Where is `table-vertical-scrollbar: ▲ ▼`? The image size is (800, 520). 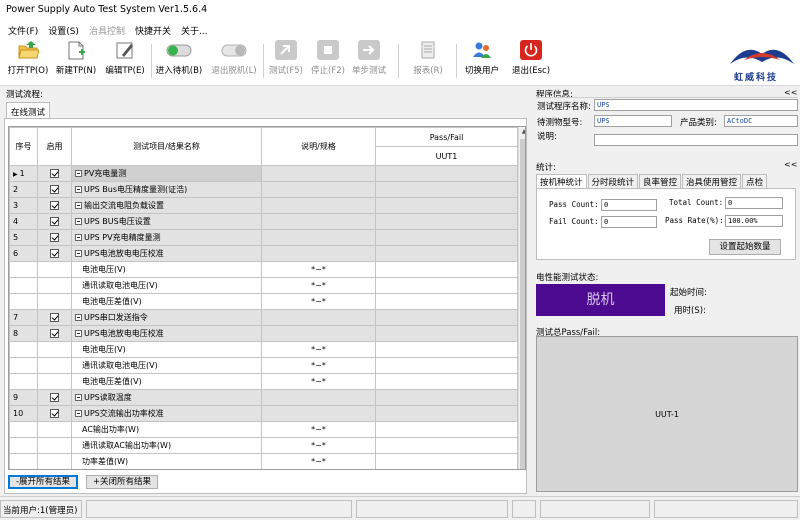 table-vertical-scrollbar: ▲ ▼ is located at coordinates (521, 298).